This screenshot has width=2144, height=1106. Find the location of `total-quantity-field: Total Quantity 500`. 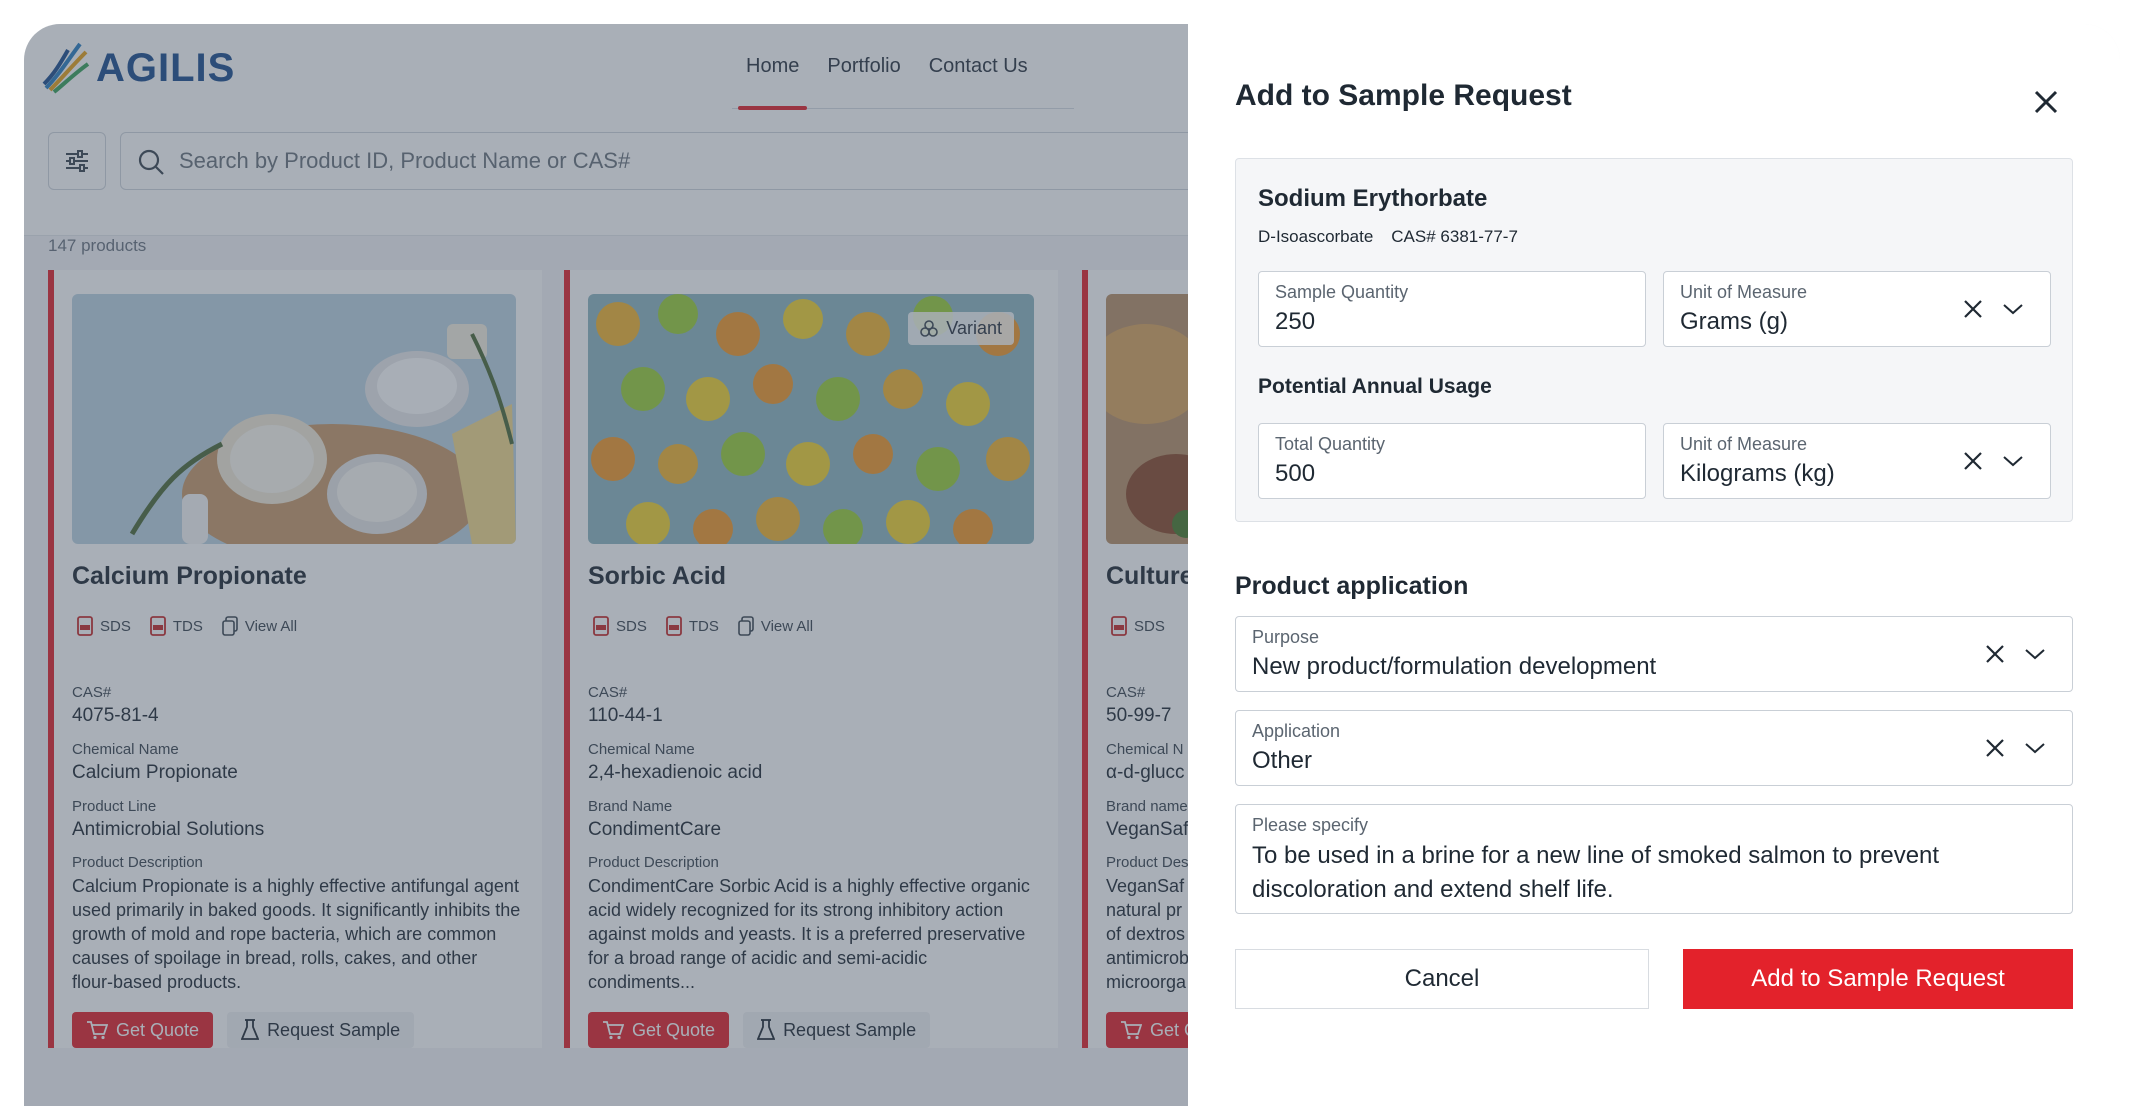

total-quantity-field: Total Quantity 500 is located at coordinates (1452, 461).